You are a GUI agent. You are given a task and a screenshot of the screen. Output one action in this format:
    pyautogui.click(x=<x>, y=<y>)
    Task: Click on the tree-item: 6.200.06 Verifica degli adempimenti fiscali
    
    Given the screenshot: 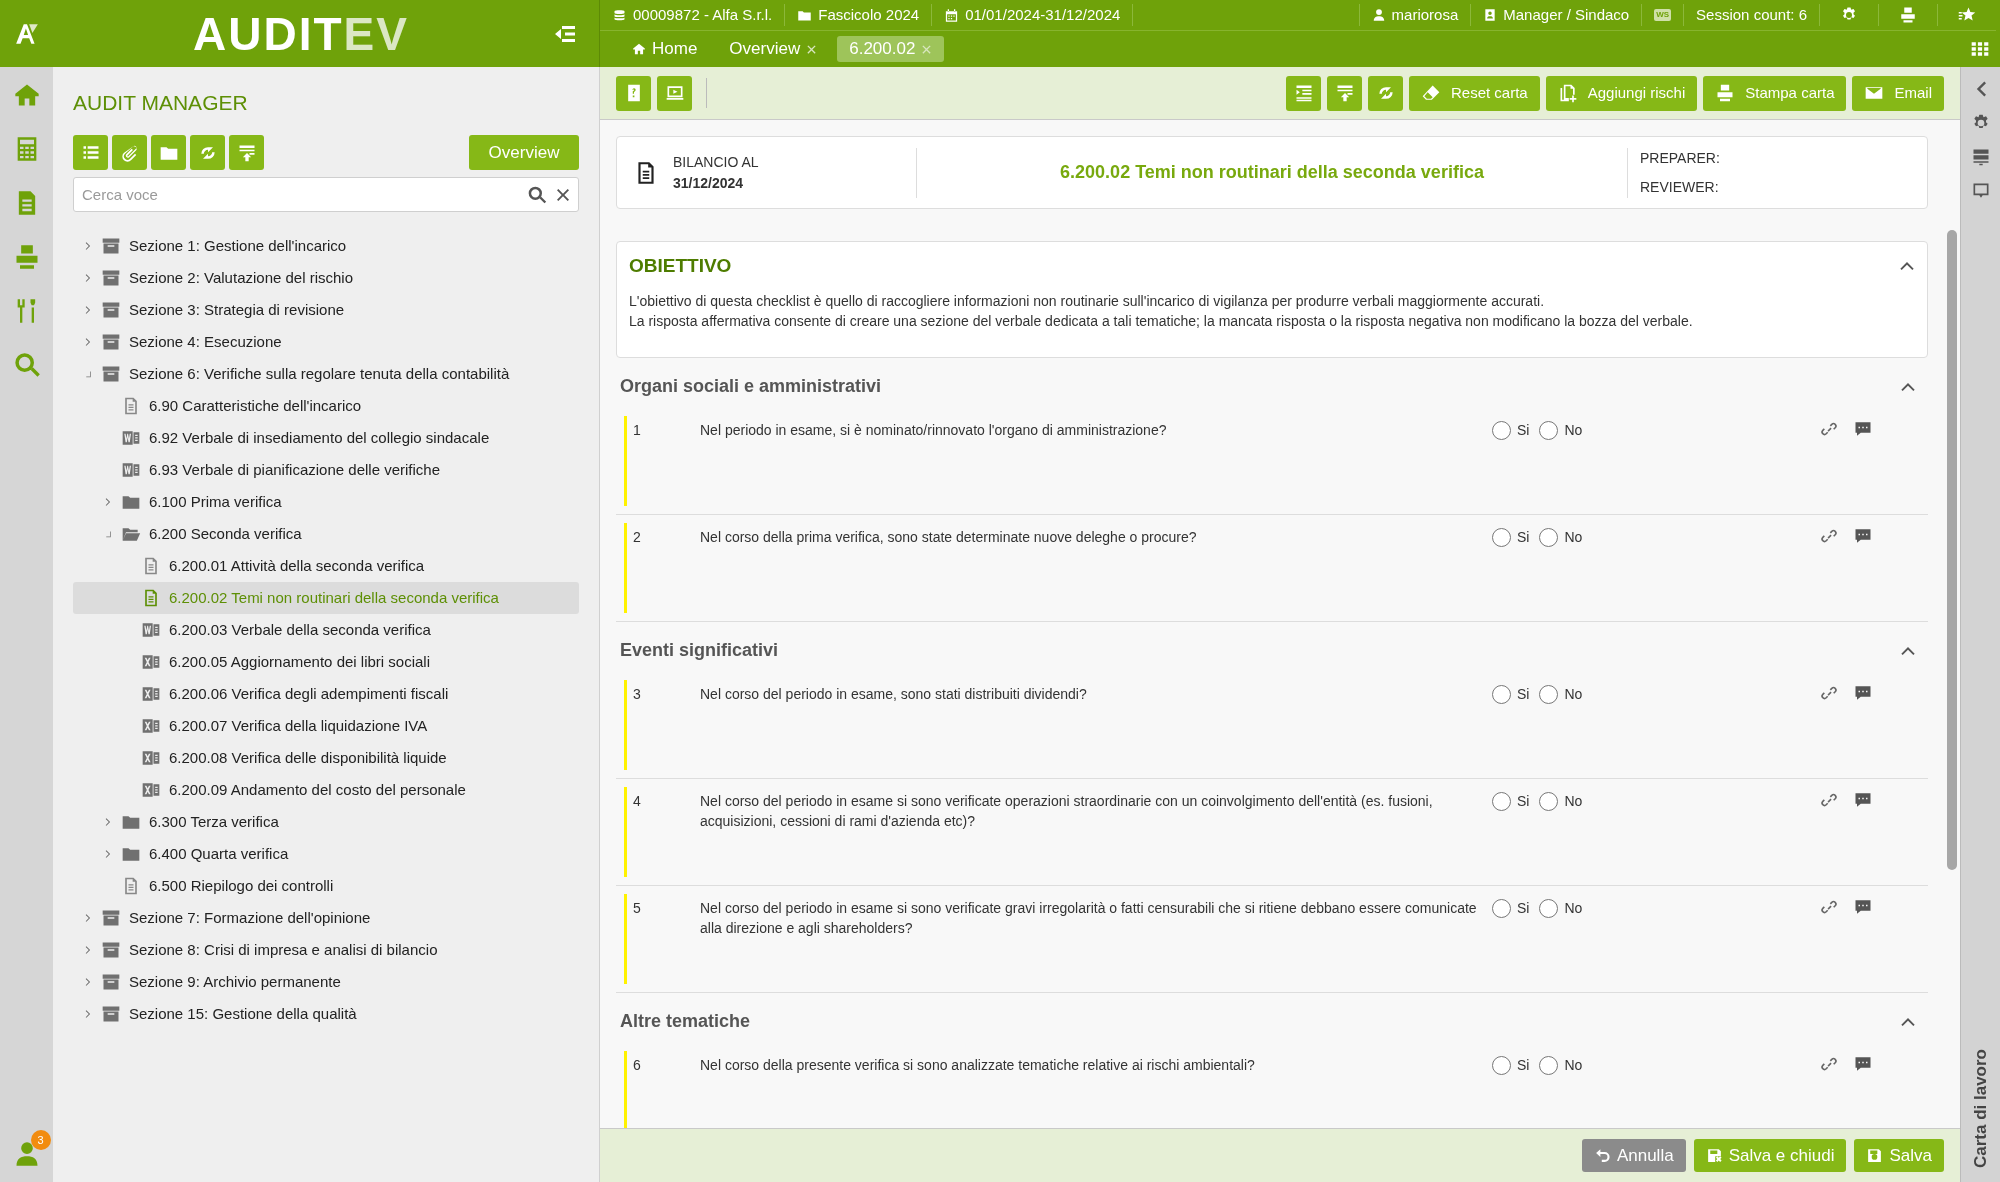 What is the action you would take?
    pyautogui.click(x=326, y=694)
    